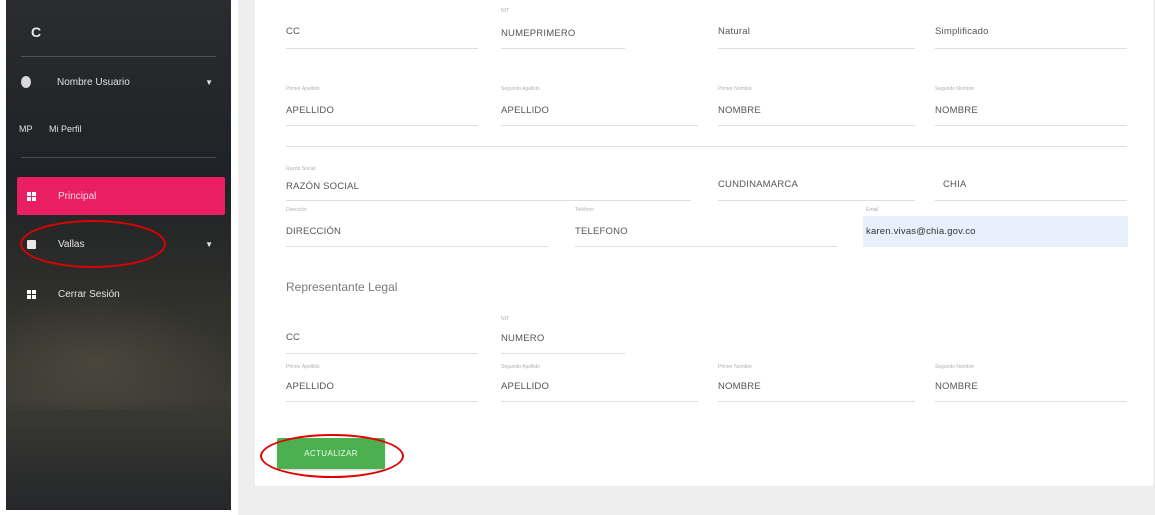  What do you see at coordinates (816, 106) in the screenshot?
I see `first-name-field: Primer Nombre NOMBRE` at bounding box center [816, 106].